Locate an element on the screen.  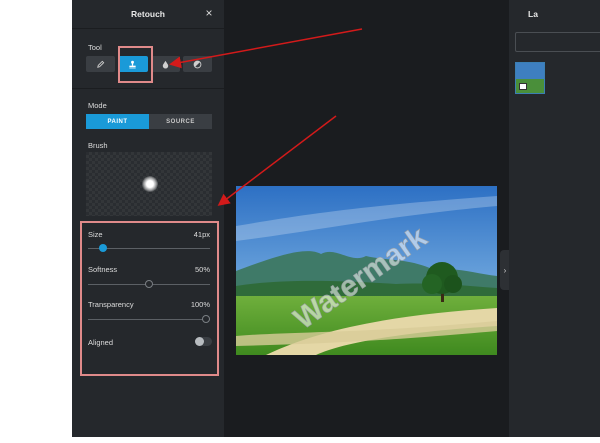
dodge-tool-button is located at coordinates (197, 64).